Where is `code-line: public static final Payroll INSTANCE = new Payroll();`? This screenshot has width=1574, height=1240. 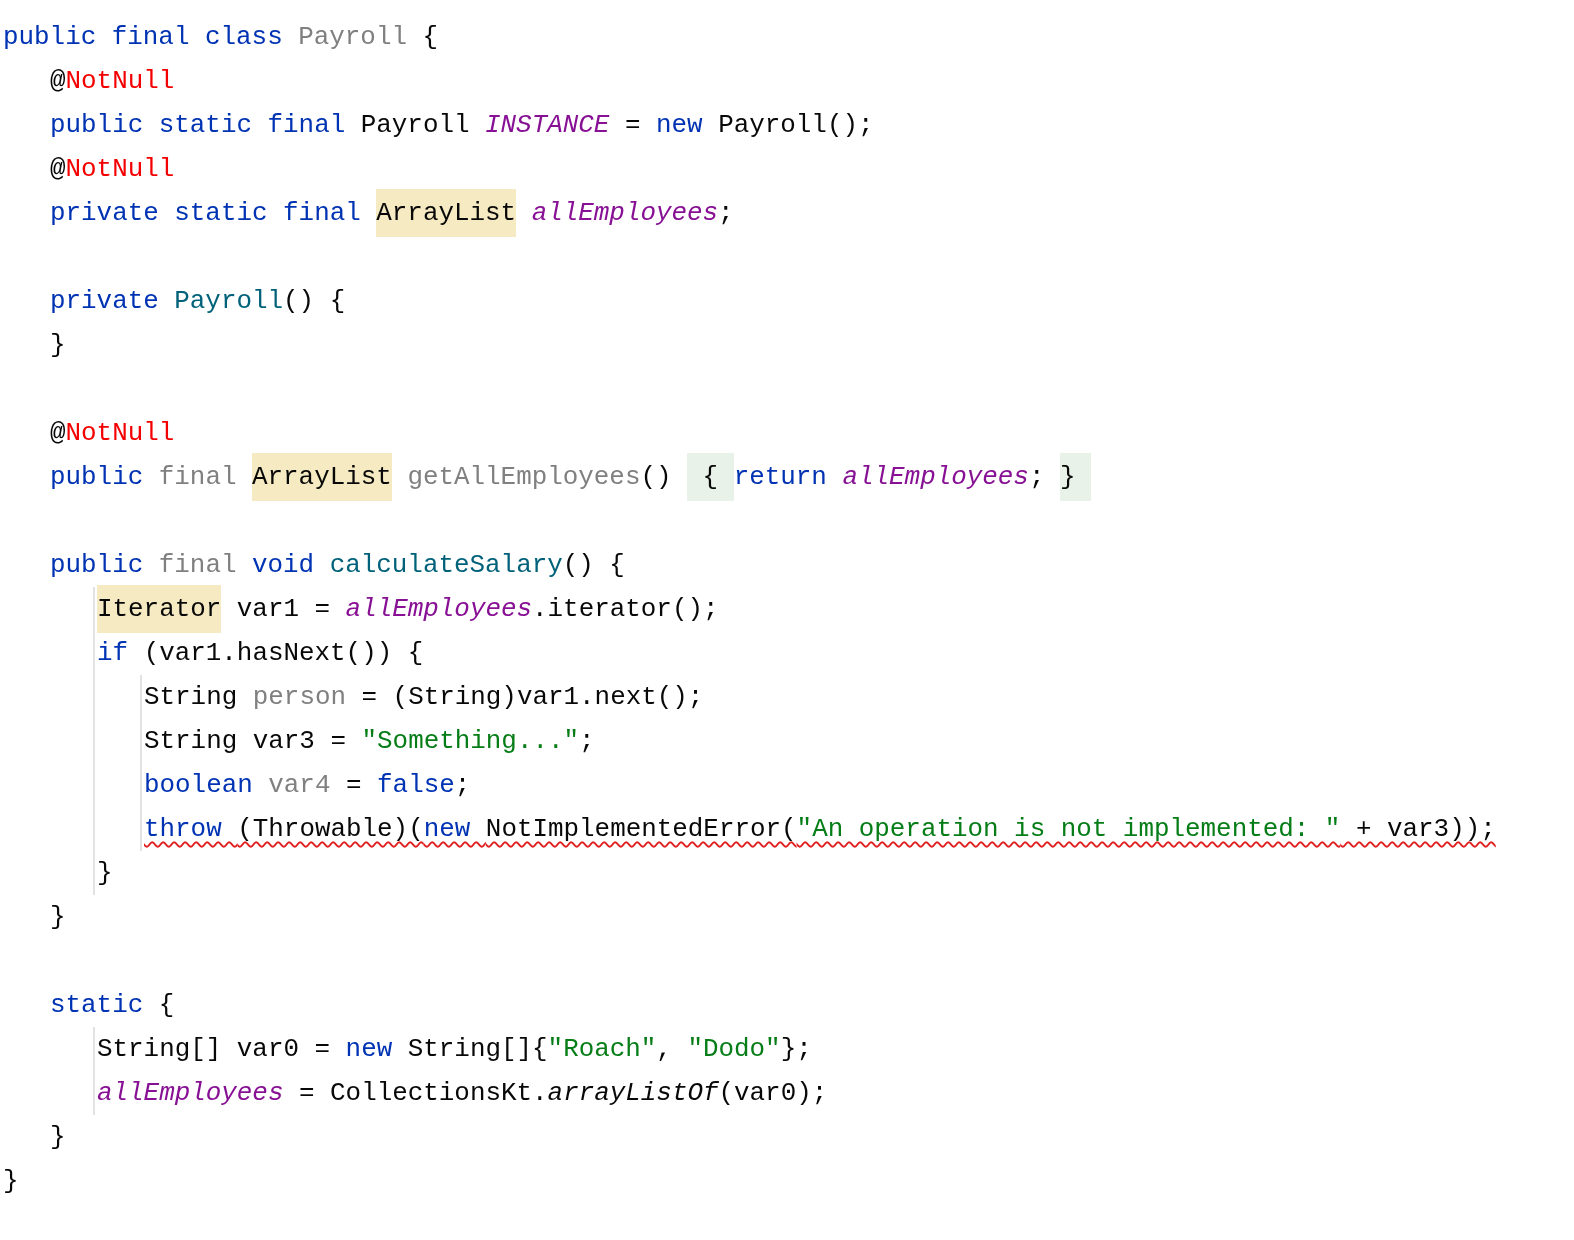 code-line: public static final Payroll INSTANCE = new Payroll(); is located at coordinates (462, 125).